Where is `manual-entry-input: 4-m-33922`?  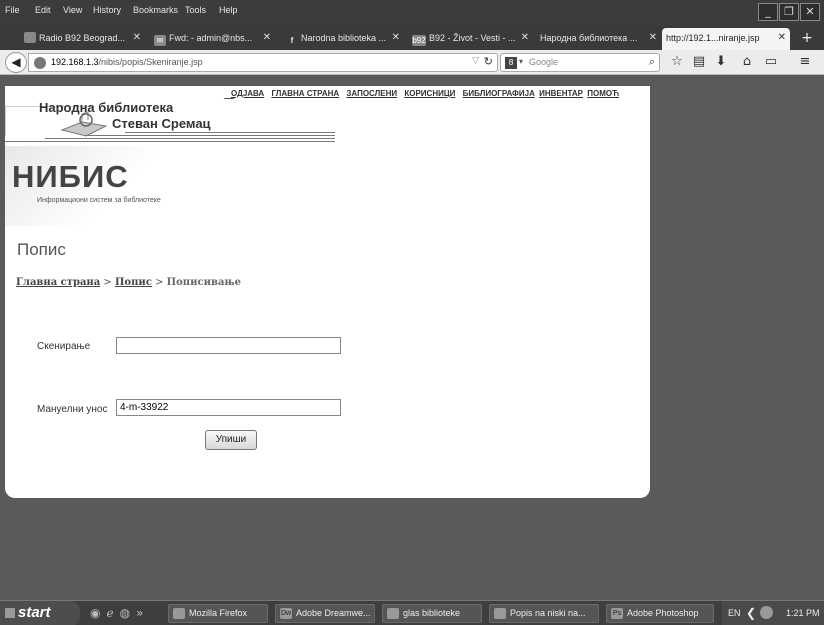
manual-entry-input: 4-m-33922 is located at coordinates (228, 407).